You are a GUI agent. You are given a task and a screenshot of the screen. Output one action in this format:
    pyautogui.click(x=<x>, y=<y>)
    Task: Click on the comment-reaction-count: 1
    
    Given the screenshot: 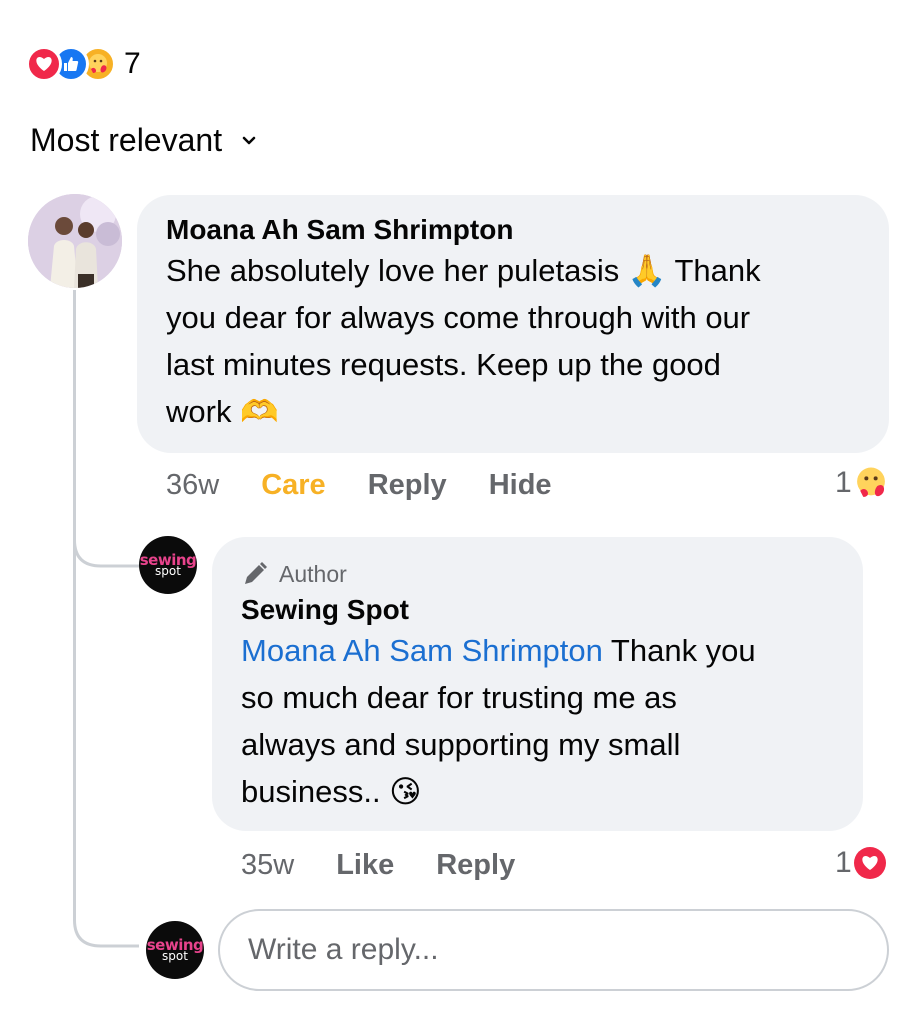 What is the action you would take?
    pyautogui.click(x=861, y=483)
    